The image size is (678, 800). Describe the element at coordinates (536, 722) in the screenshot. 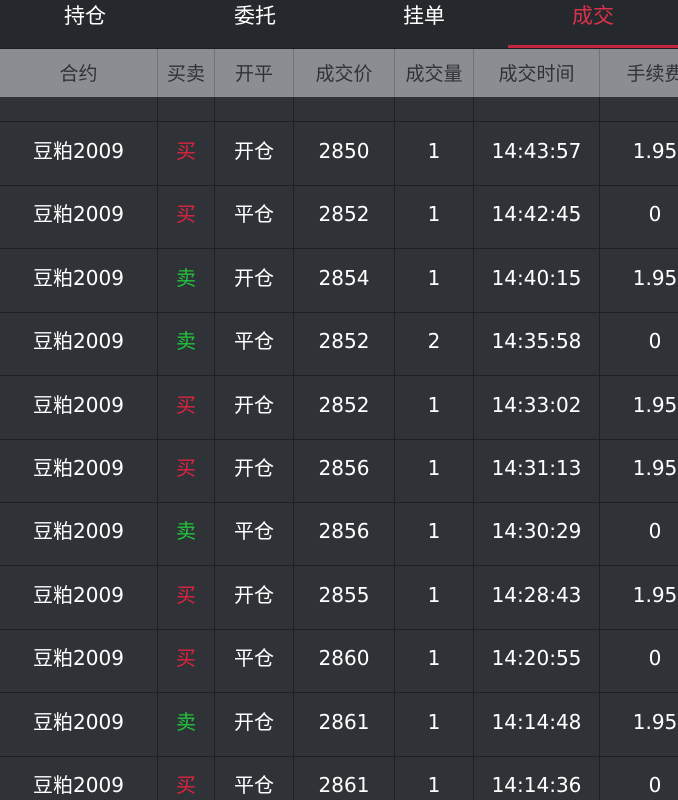

I see `cell-time: 14:14:48` at that location.